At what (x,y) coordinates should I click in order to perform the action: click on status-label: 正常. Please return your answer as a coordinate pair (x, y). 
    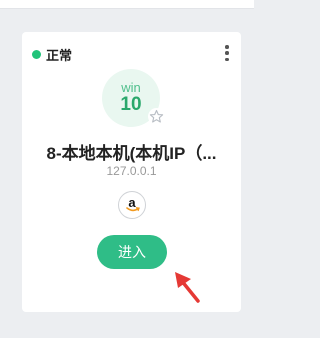
    Looking at the image, I should click on (59, 55).